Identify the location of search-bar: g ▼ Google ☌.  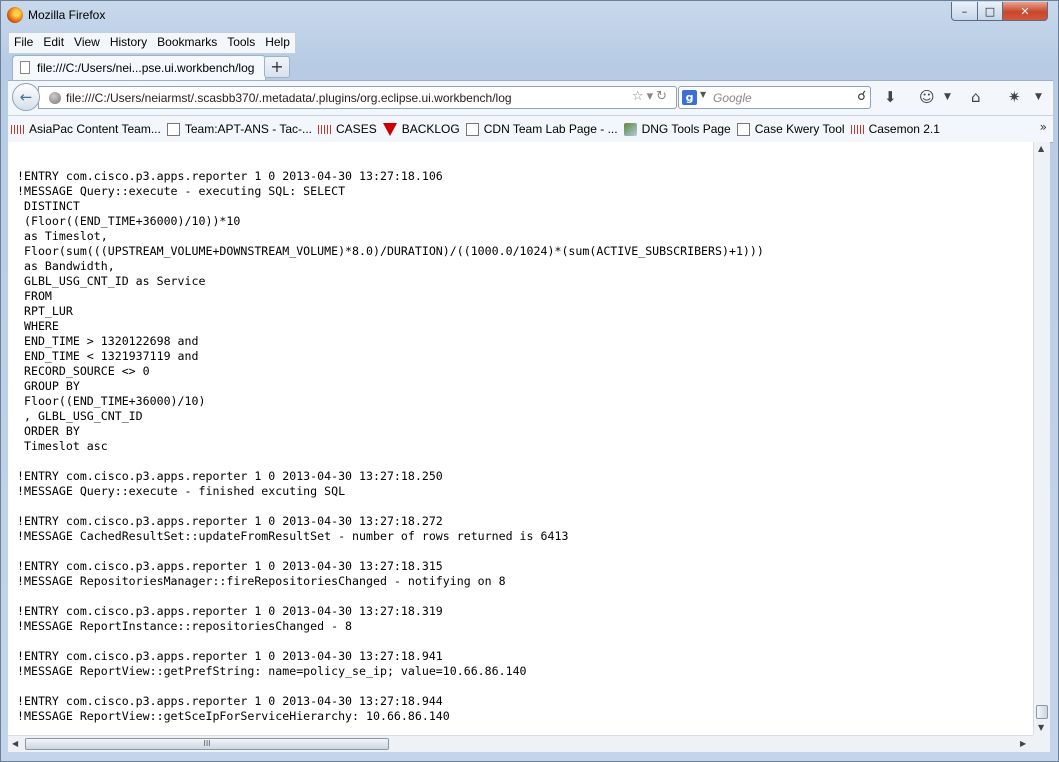
(774, 97).